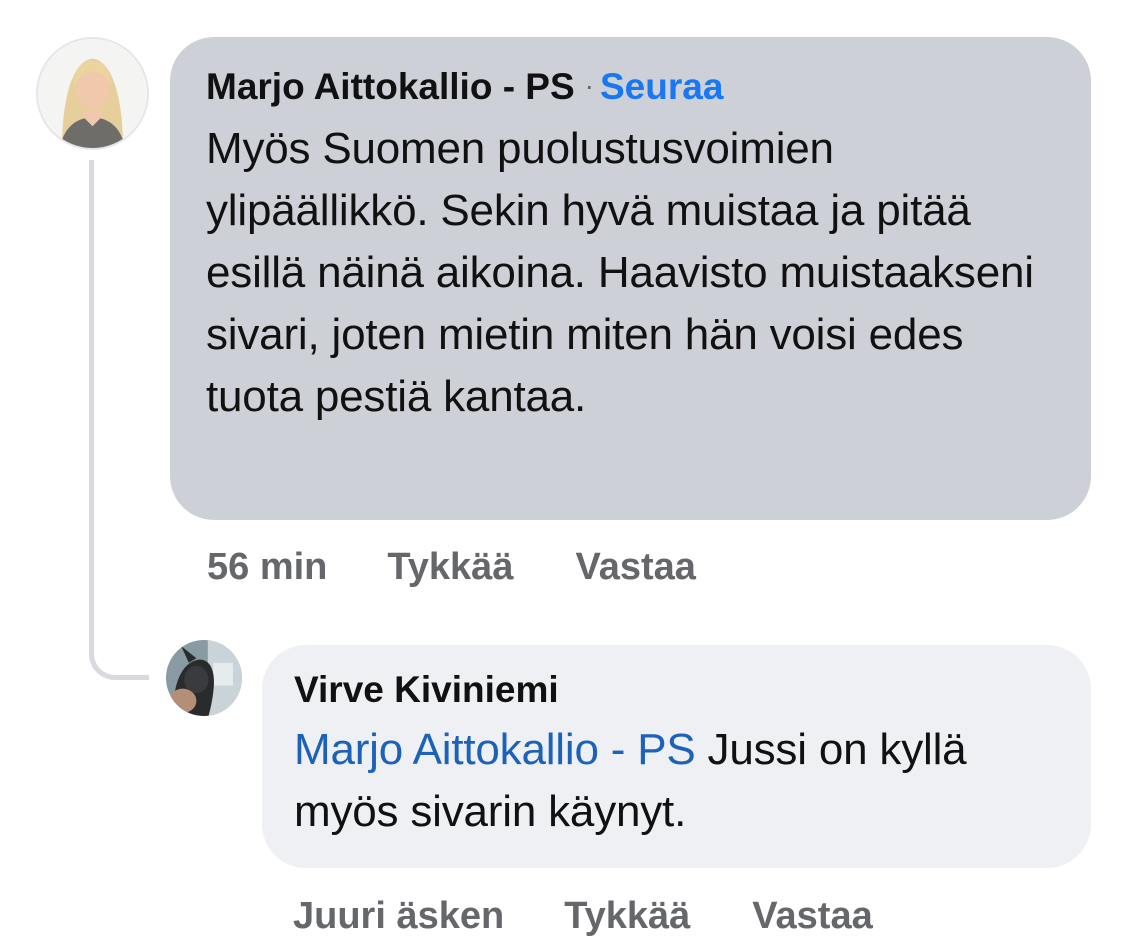  I want to click on avatar, so click(92, 93).